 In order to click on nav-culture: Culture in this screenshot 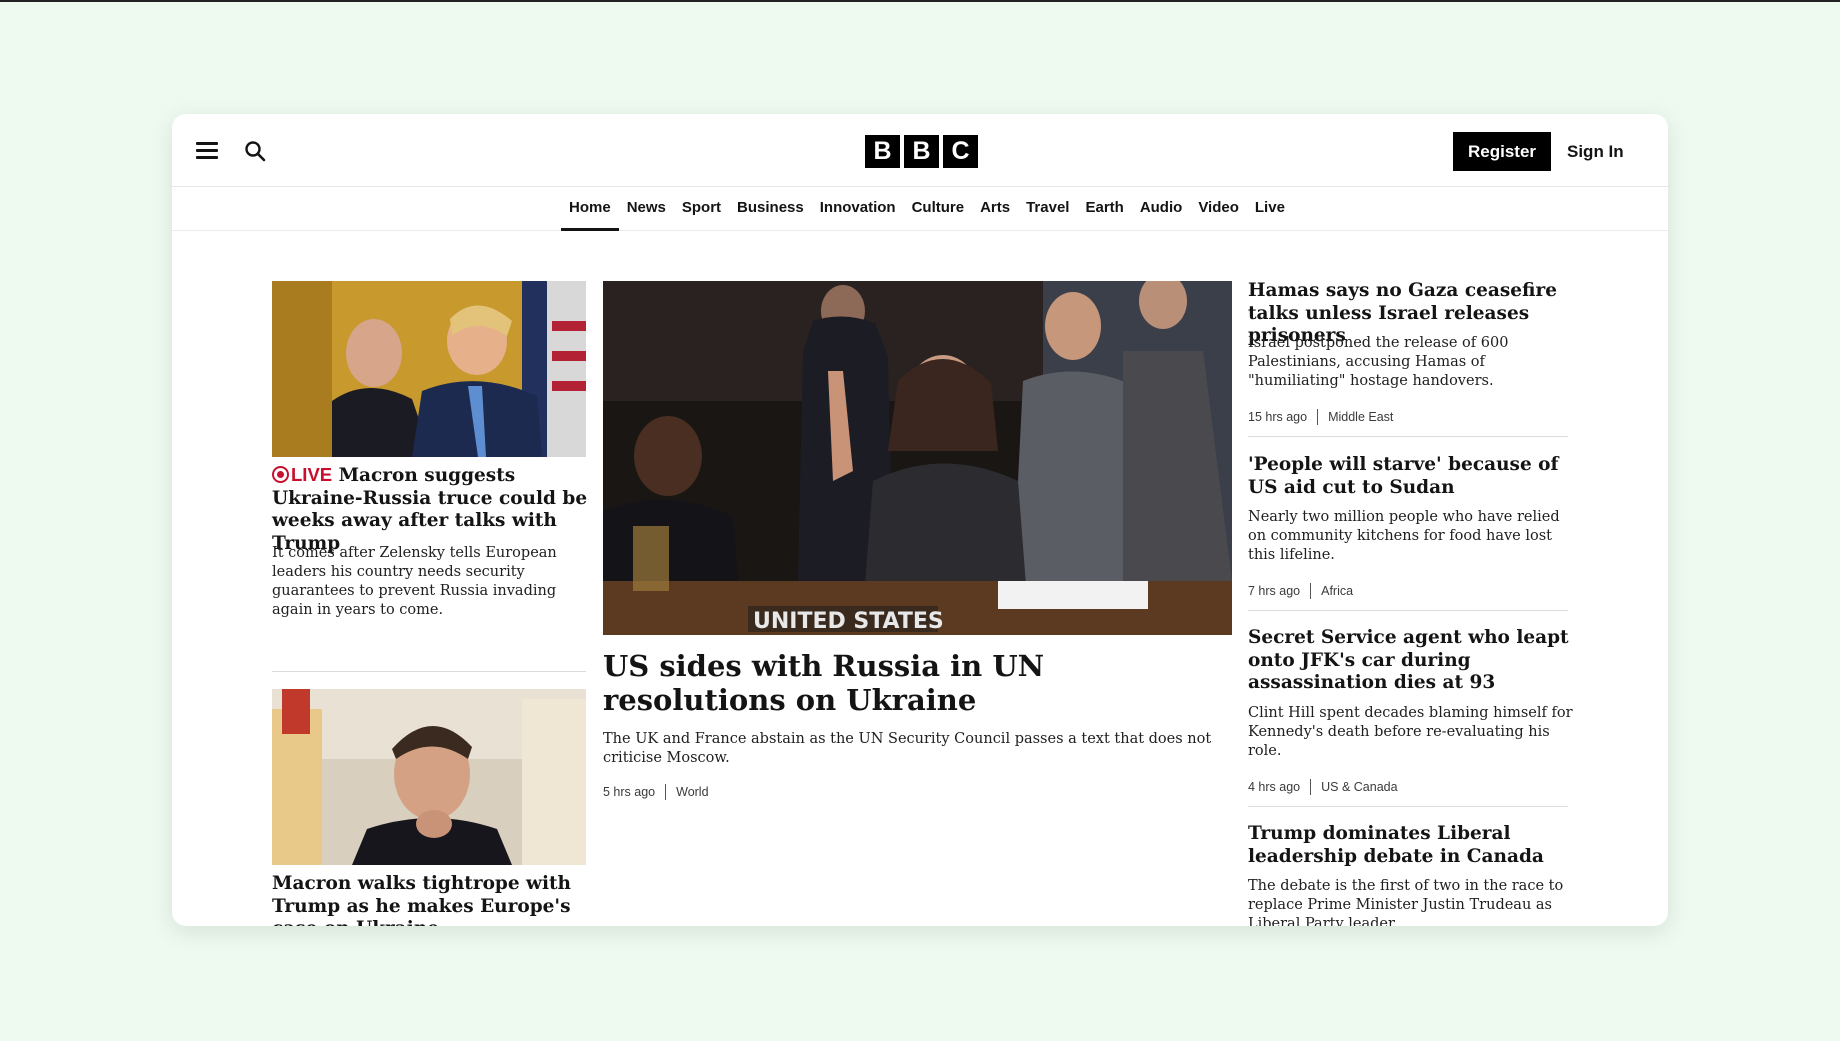, I will do `click(938, 209)`.